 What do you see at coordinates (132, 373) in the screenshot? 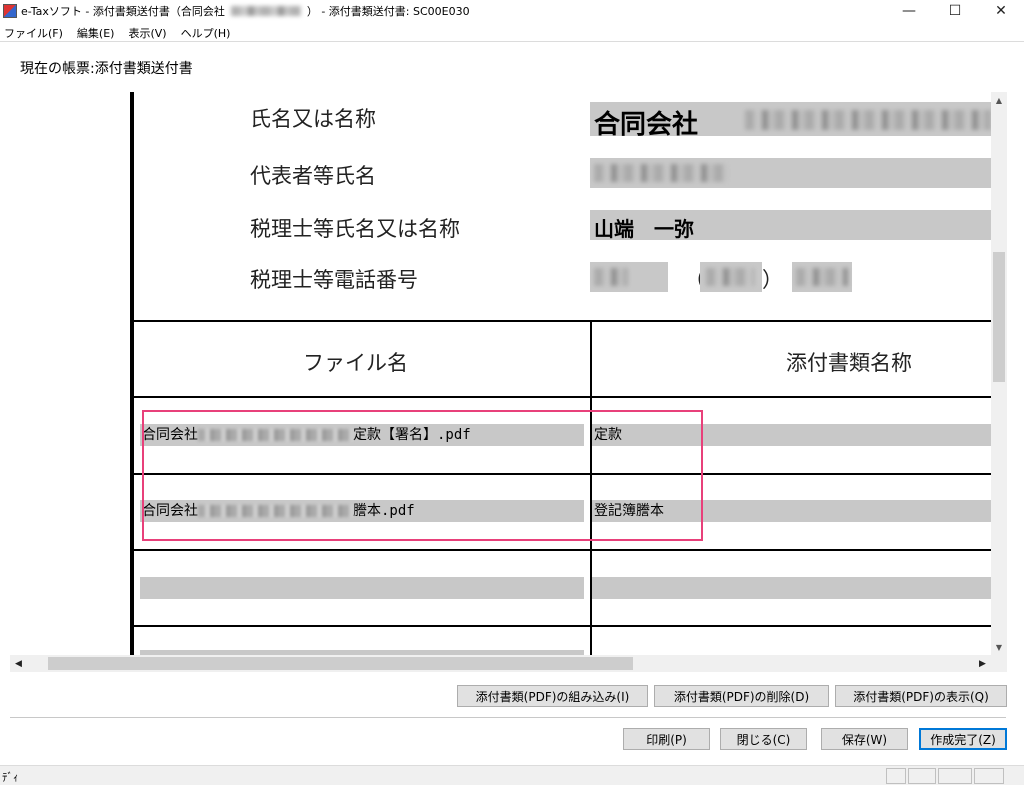
I see `form-left-border` at bounding box center [132, 373].